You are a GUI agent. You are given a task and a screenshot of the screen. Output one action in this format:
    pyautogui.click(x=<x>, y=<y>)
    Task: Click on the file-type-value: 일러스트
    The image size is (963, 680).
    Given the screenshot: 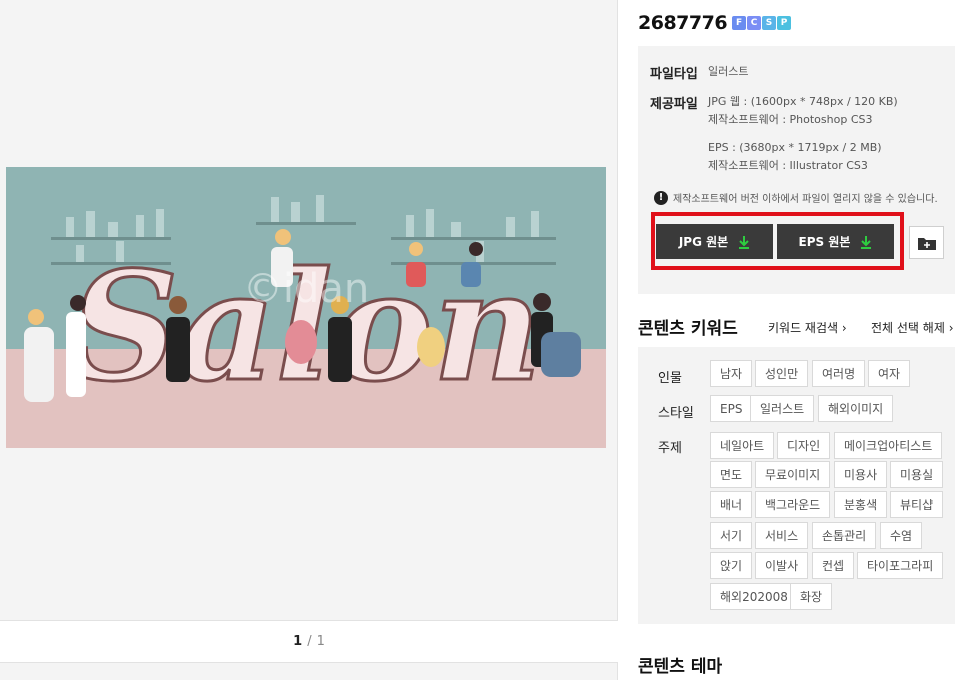 What is the action you would take?
    pyautogui.click(x=728, y=71)
    